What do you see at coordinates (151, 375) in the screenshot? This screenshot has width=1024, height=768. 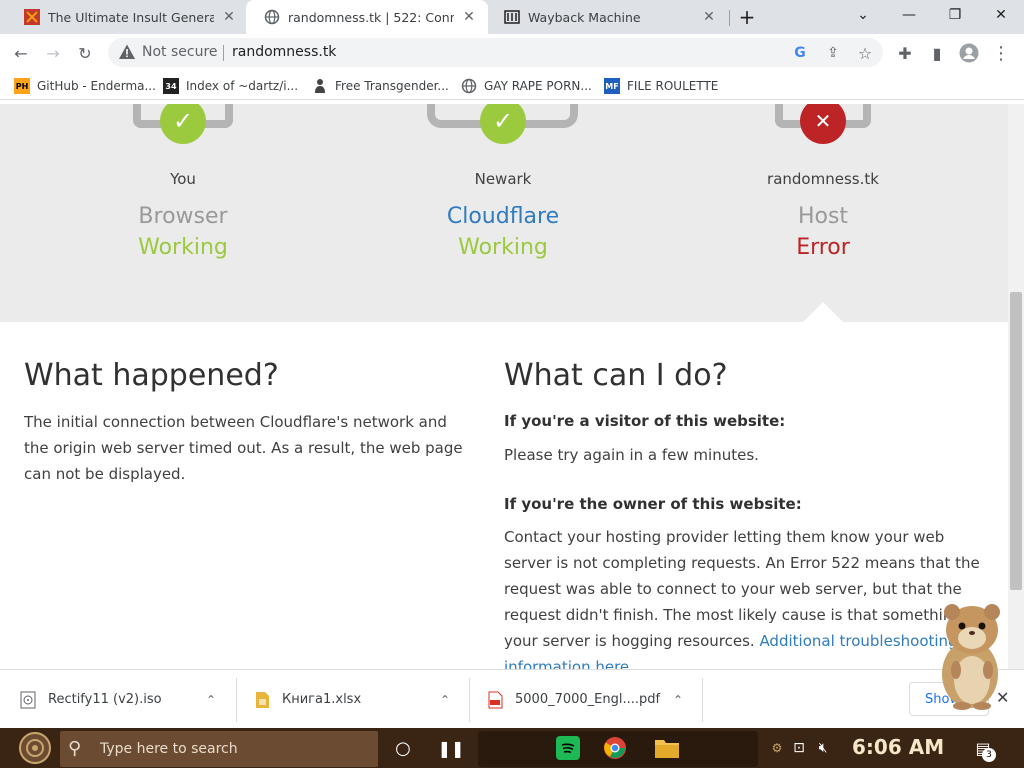 I see `what-happened-heading: What happened?` at bounding box center [151, 375].